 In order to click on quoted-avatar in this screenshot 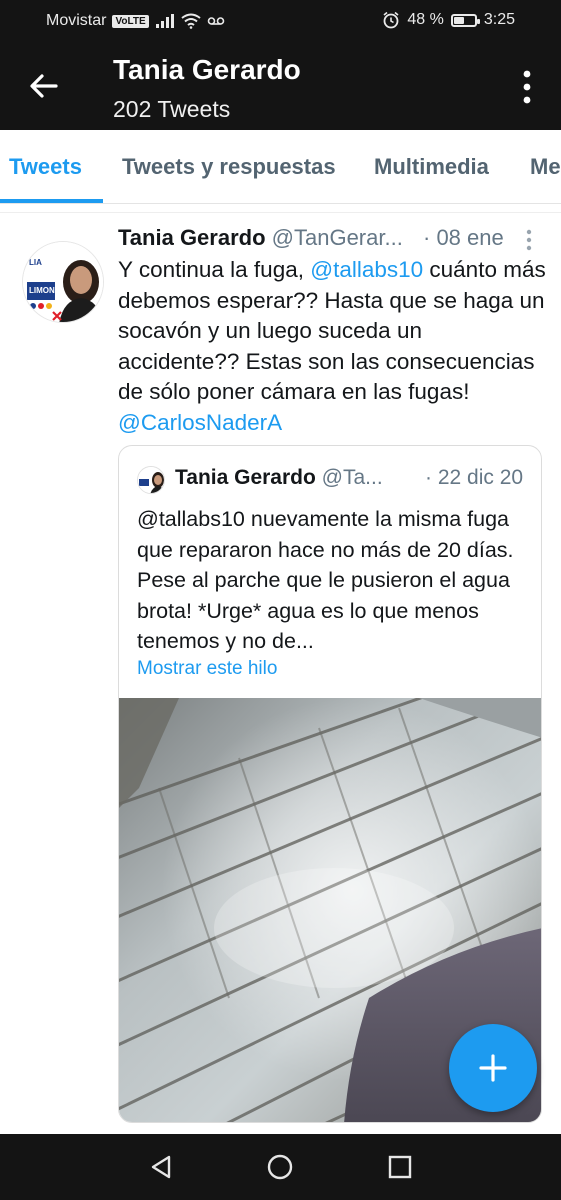, I will do `click(151, 480)`.